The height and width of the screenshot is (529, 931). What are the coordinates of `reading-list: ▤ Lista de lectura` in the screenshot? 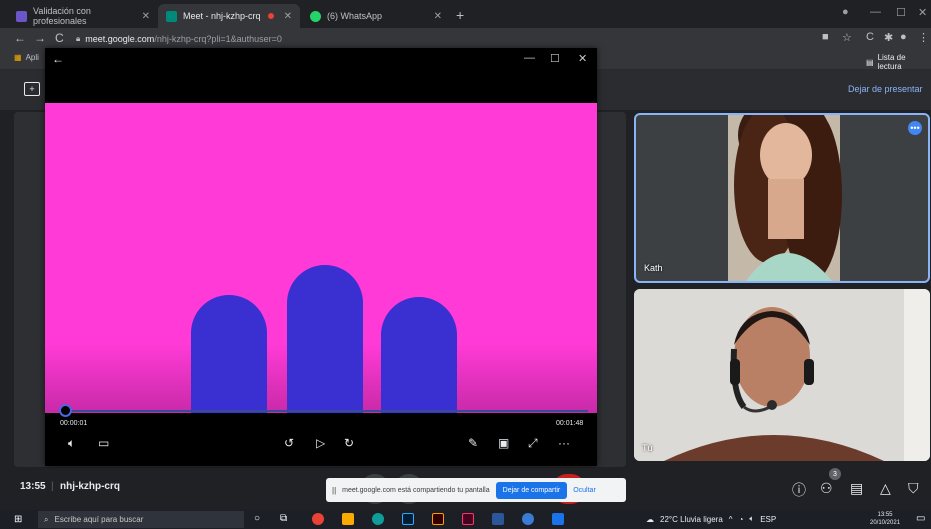 It's located at (898, 62).